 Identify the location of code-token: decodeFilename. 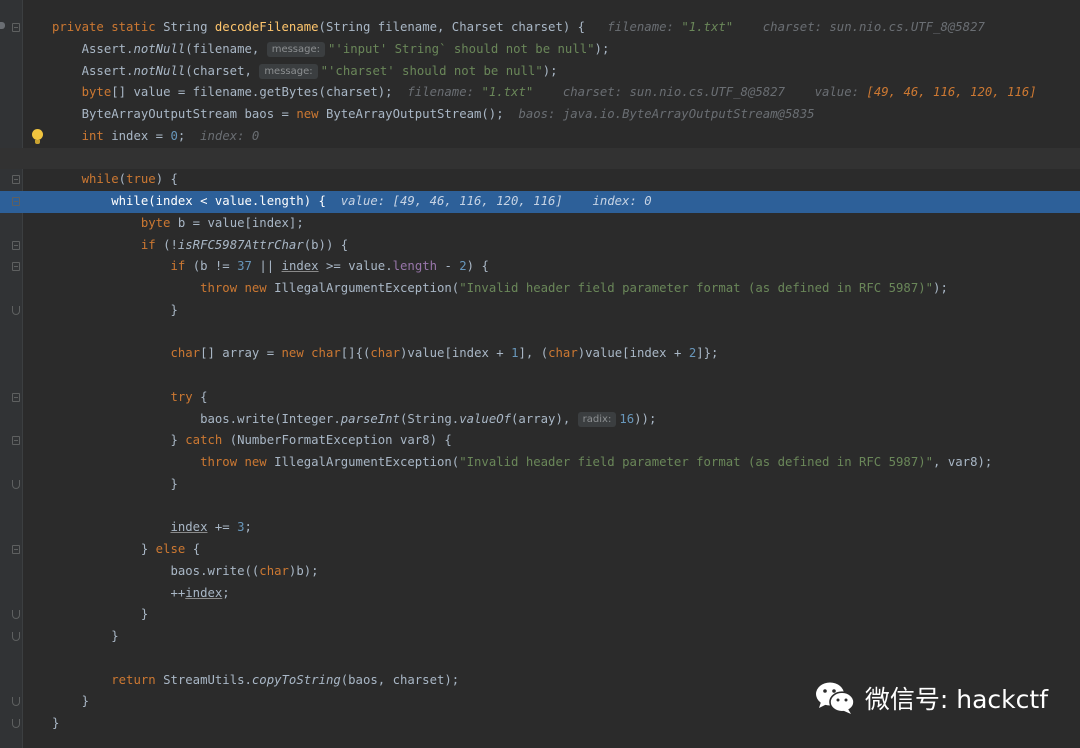
(266, 27).